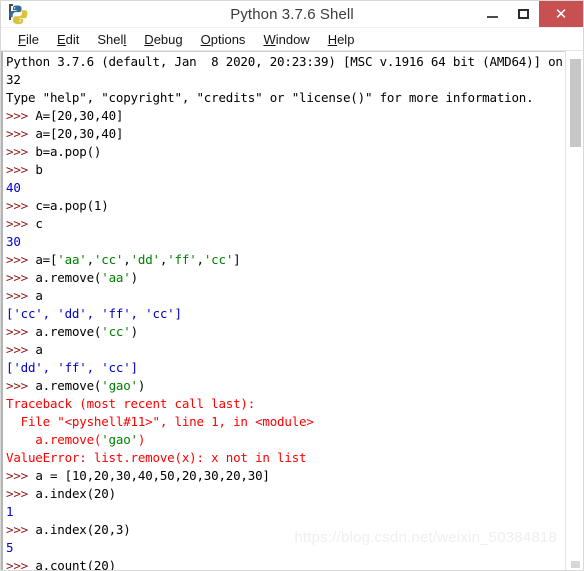 The height and width of the screenshot is (571, 584). What do you see at coordinates (111, 39) in the screenshot?
I see `menu-item-shell: Shell` at bounding box center [111, 39].